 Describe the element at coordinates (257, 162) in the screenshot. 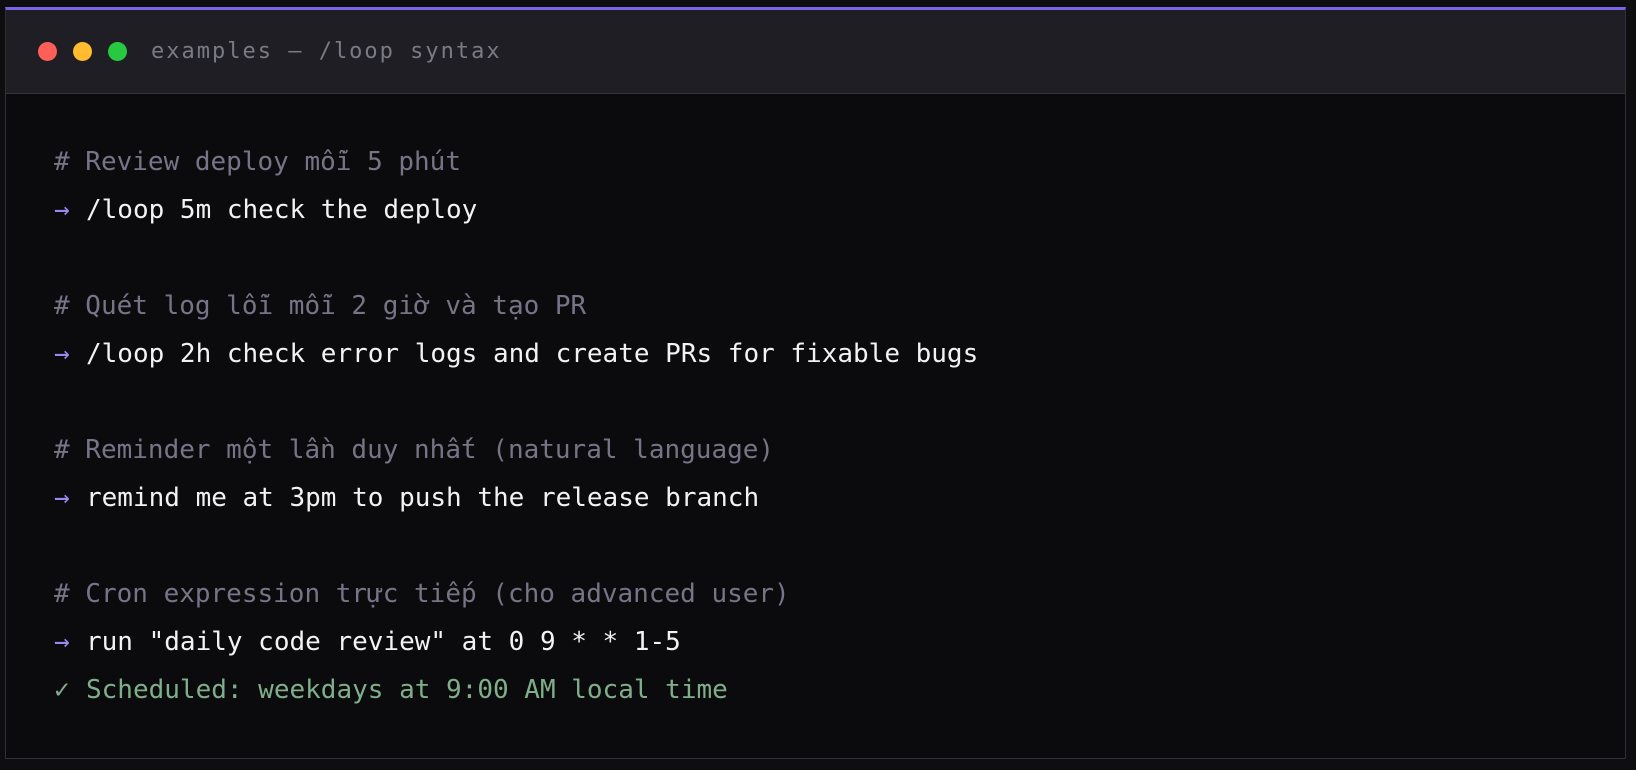

I see `comment-line: # Review deploy mỗi 5 phút` at that location.